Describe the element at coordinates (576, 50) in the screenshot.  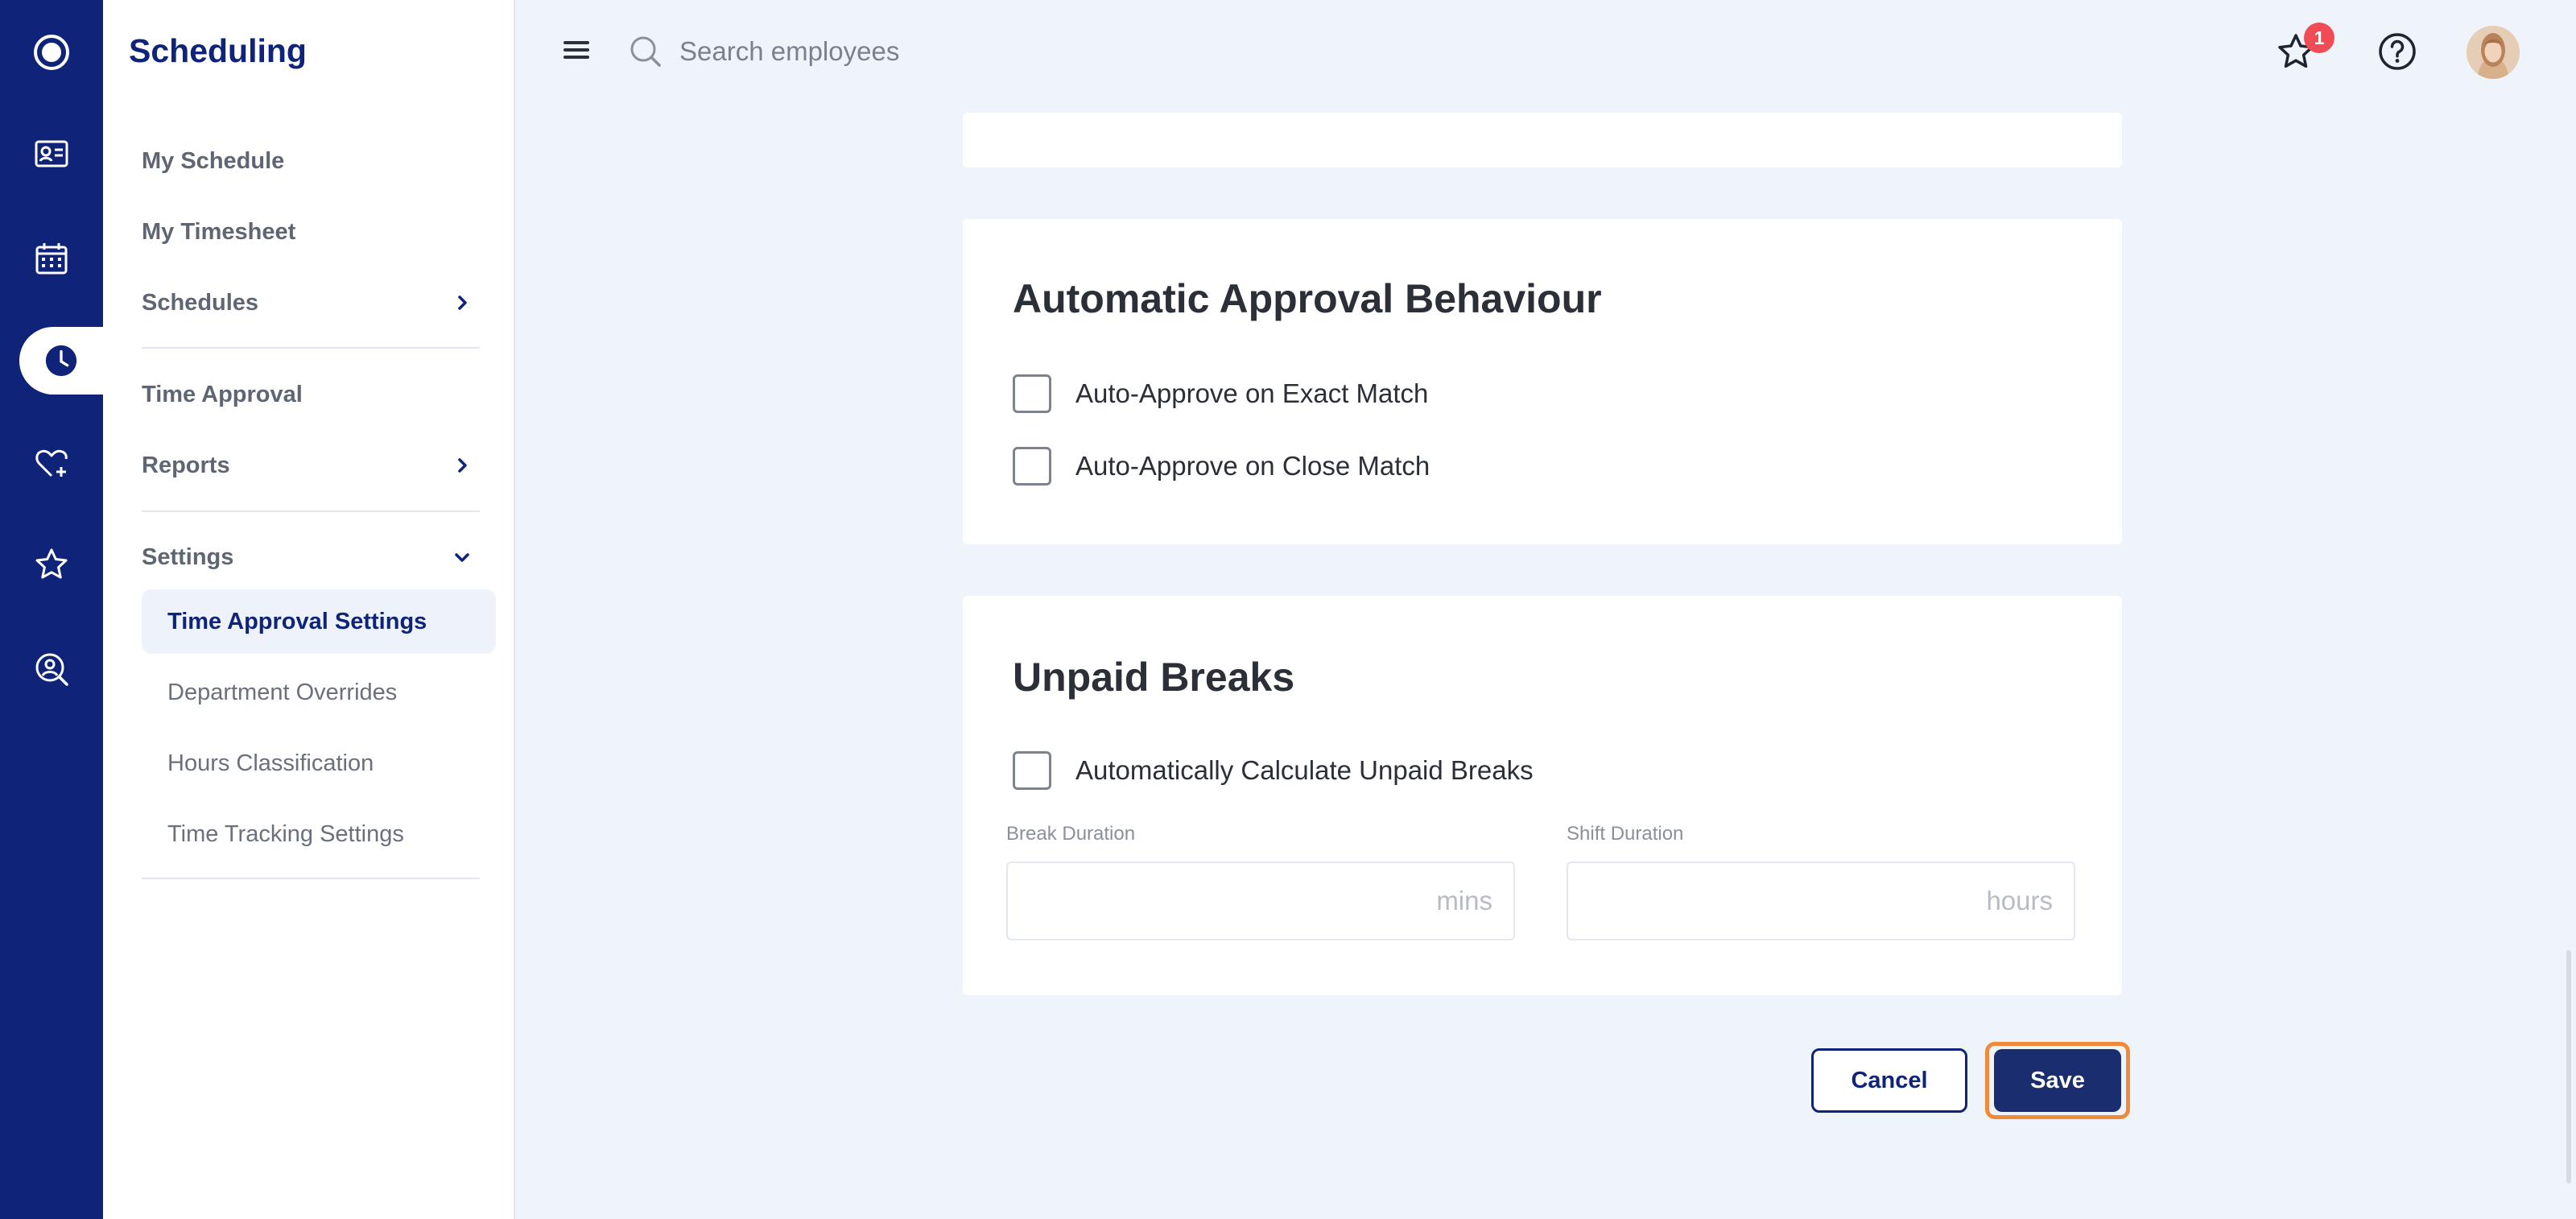
I see `hamburger-menu-icon` at that location.